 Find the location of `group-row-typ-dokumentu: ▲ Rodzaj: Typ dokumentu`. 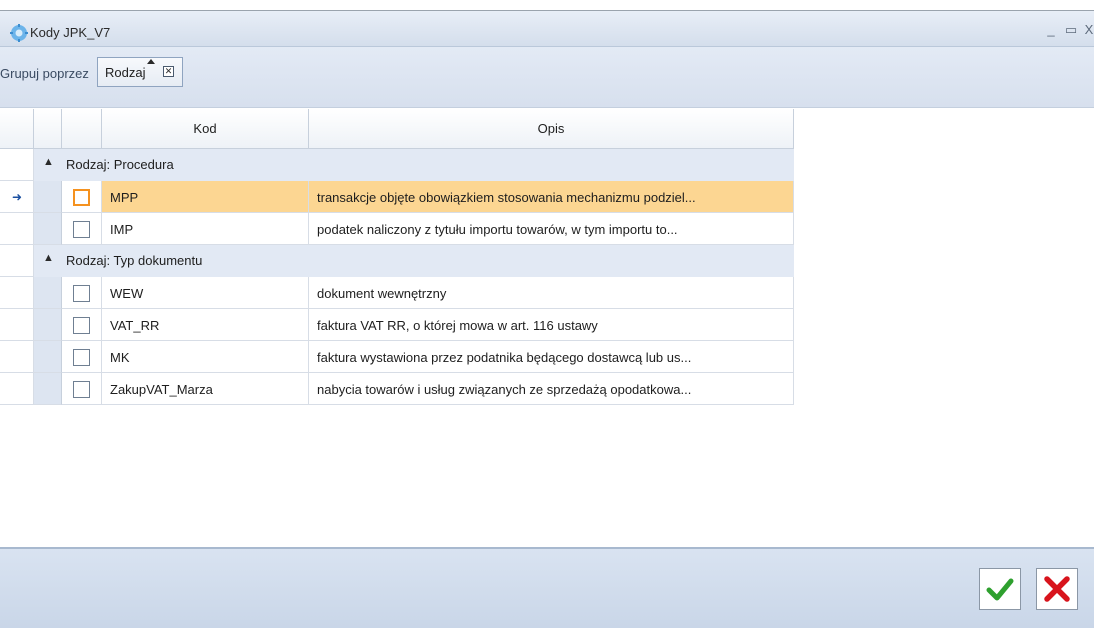

group-row-typ-dokumentu: ▲ Rodzaj: Typ dokumentu is located at coordinates (397, 261).